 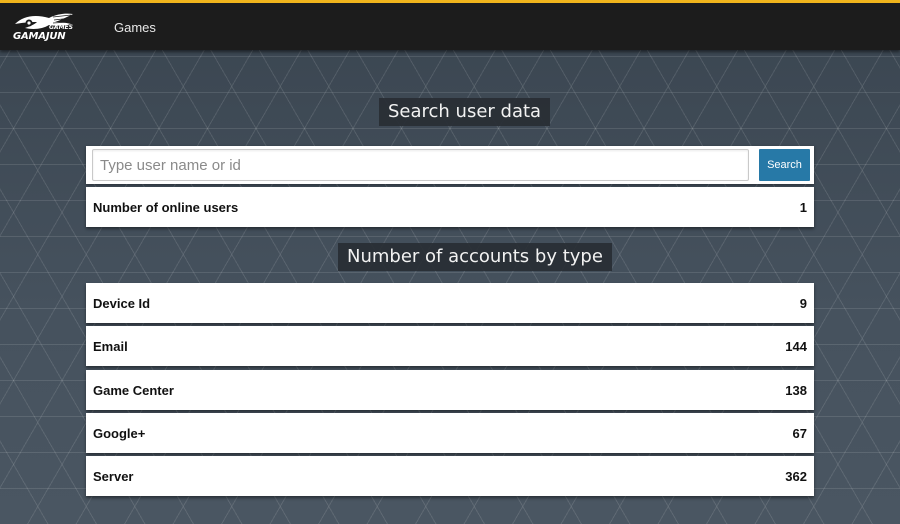 I want to click on search-input, so click(x=420, y=165).